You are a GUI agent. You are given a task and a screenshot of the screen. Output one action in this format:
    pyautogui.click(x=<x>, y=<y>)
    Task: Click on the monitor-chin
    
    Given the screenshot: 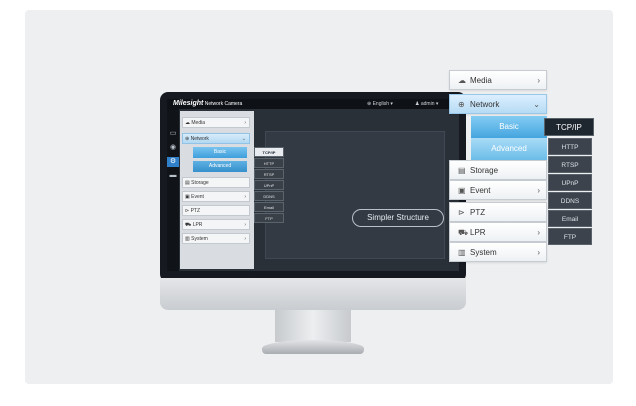 What is the action you would take?
    pyautogui.click(x=313, y=294)
    